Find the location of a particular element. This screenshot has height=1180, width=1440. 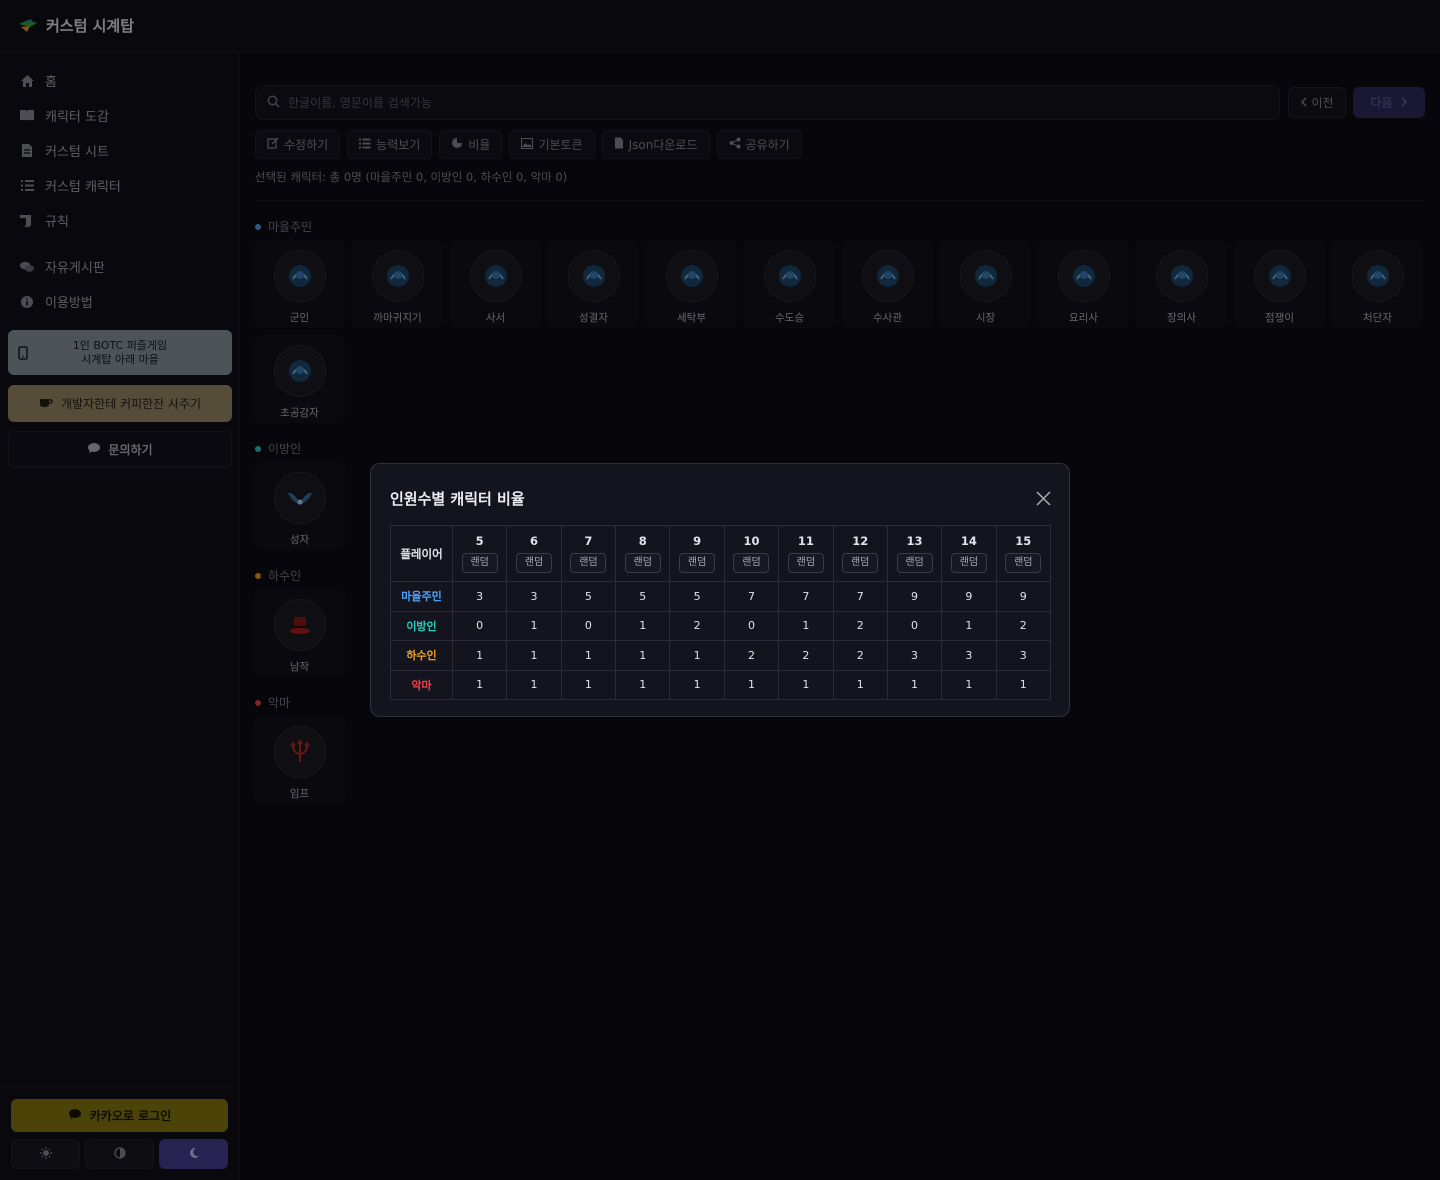

close-icon is located at coordinates (1043, 498).